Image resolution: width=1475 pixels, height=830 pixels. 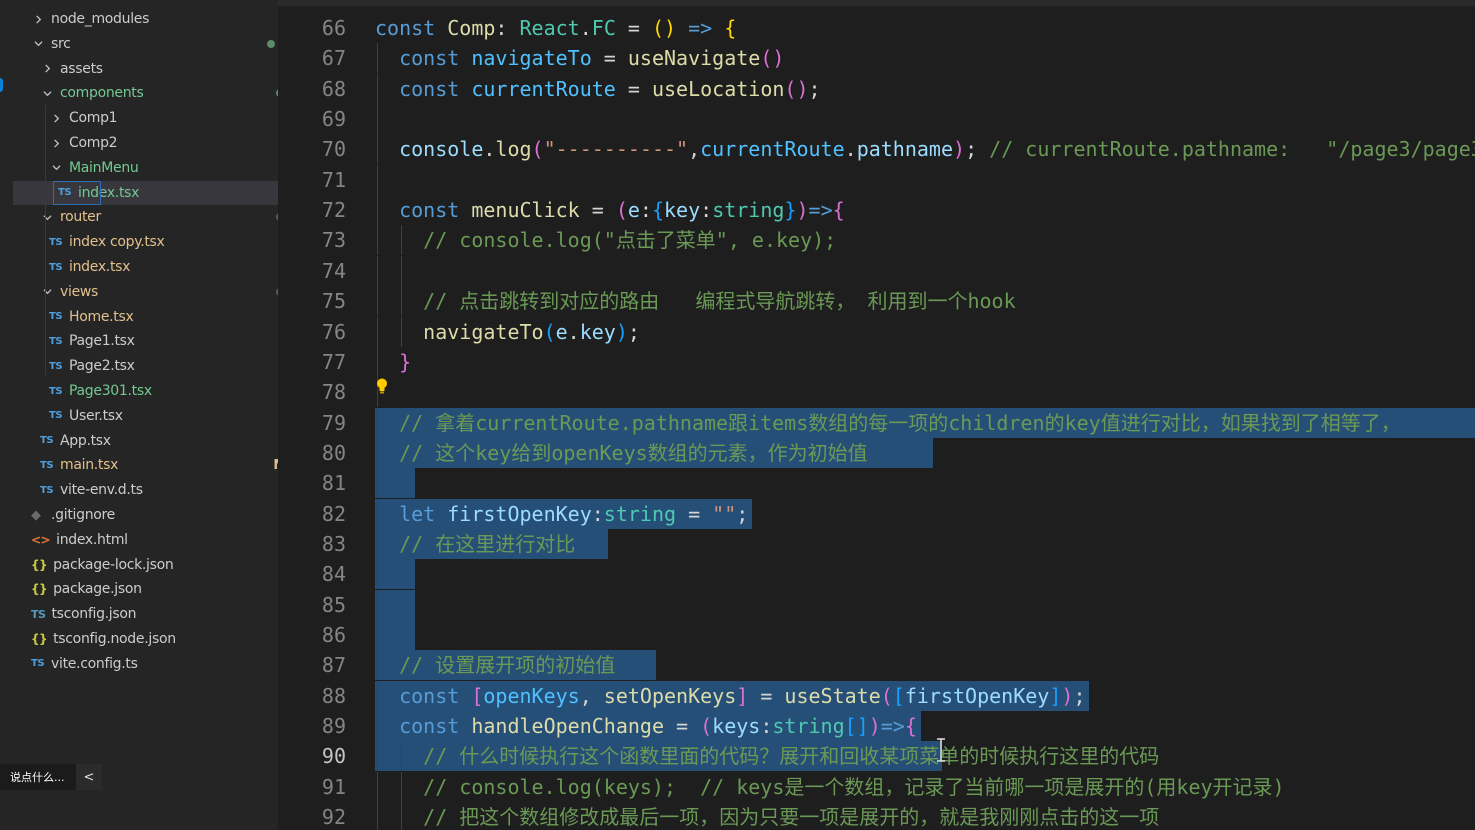 I want to click on code-line: 68 const currentRoute = useLocation();, so click(x=876, y=88).